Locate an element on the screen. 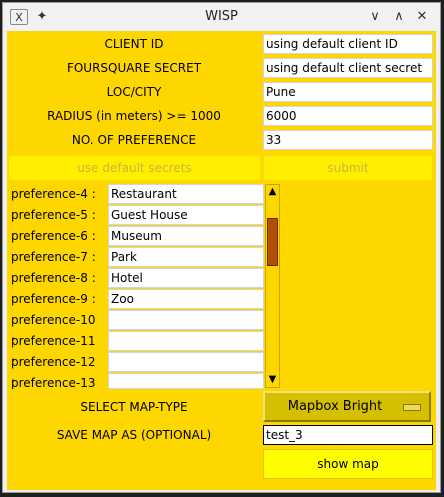 This screenshot has width=444, height=497. nopref-label: NO. OF PREFERENCE is located at coordinates (134, 140).